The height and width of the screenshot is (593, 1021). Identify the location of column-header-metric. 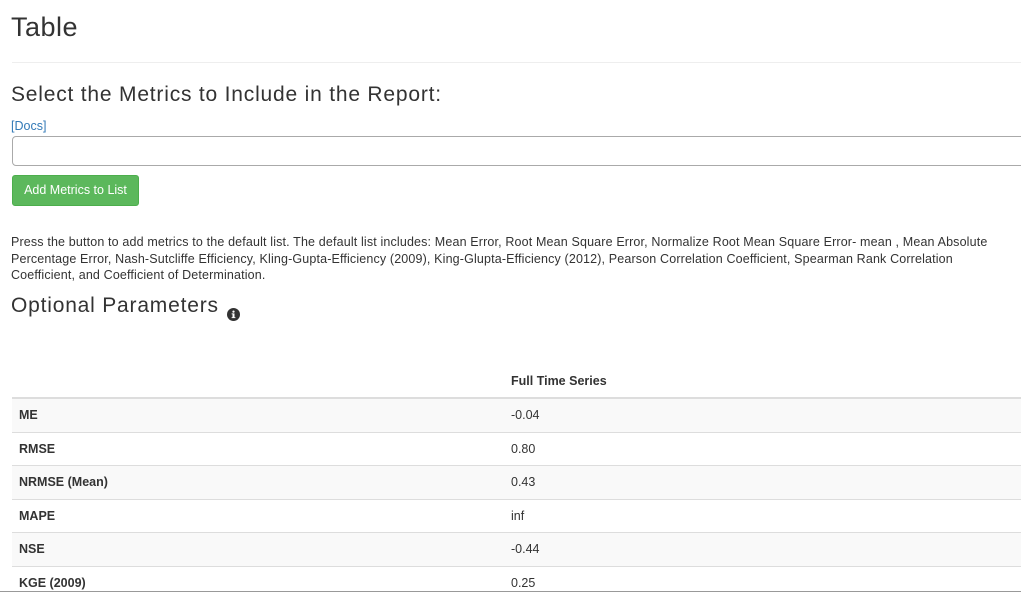
(258, 381).